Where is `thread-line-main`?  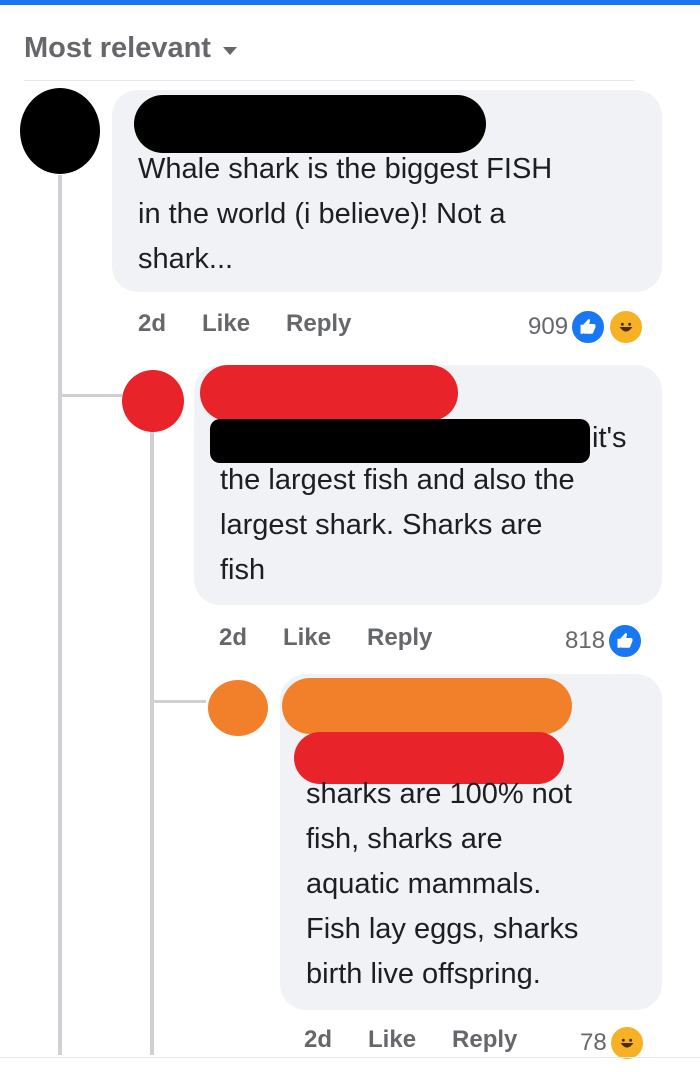
thread-line-main is located at coordinates (60, 615).